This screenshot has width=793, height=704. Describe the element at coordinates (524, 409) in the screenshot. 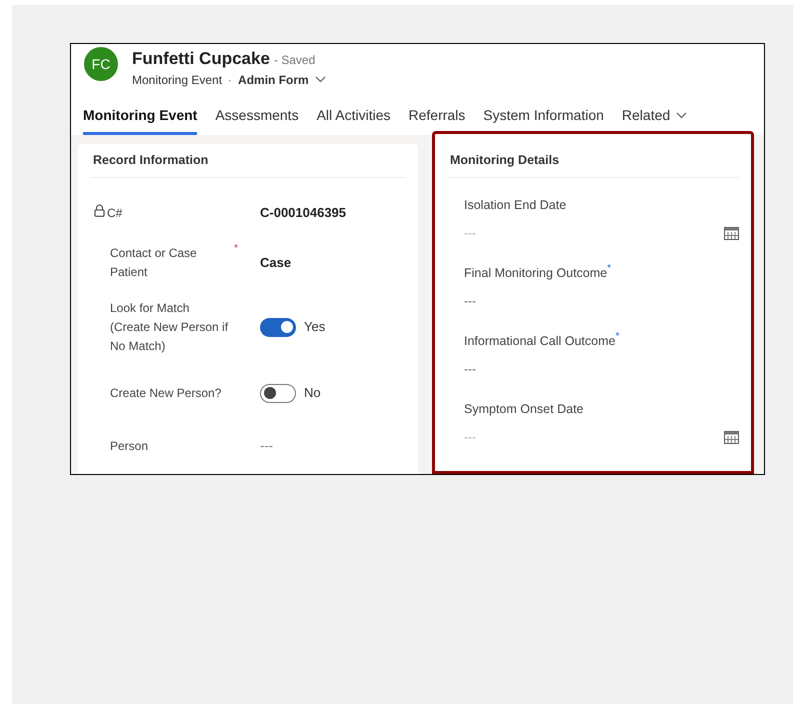

I see `field-label: Symptom Onset Date` at that location.